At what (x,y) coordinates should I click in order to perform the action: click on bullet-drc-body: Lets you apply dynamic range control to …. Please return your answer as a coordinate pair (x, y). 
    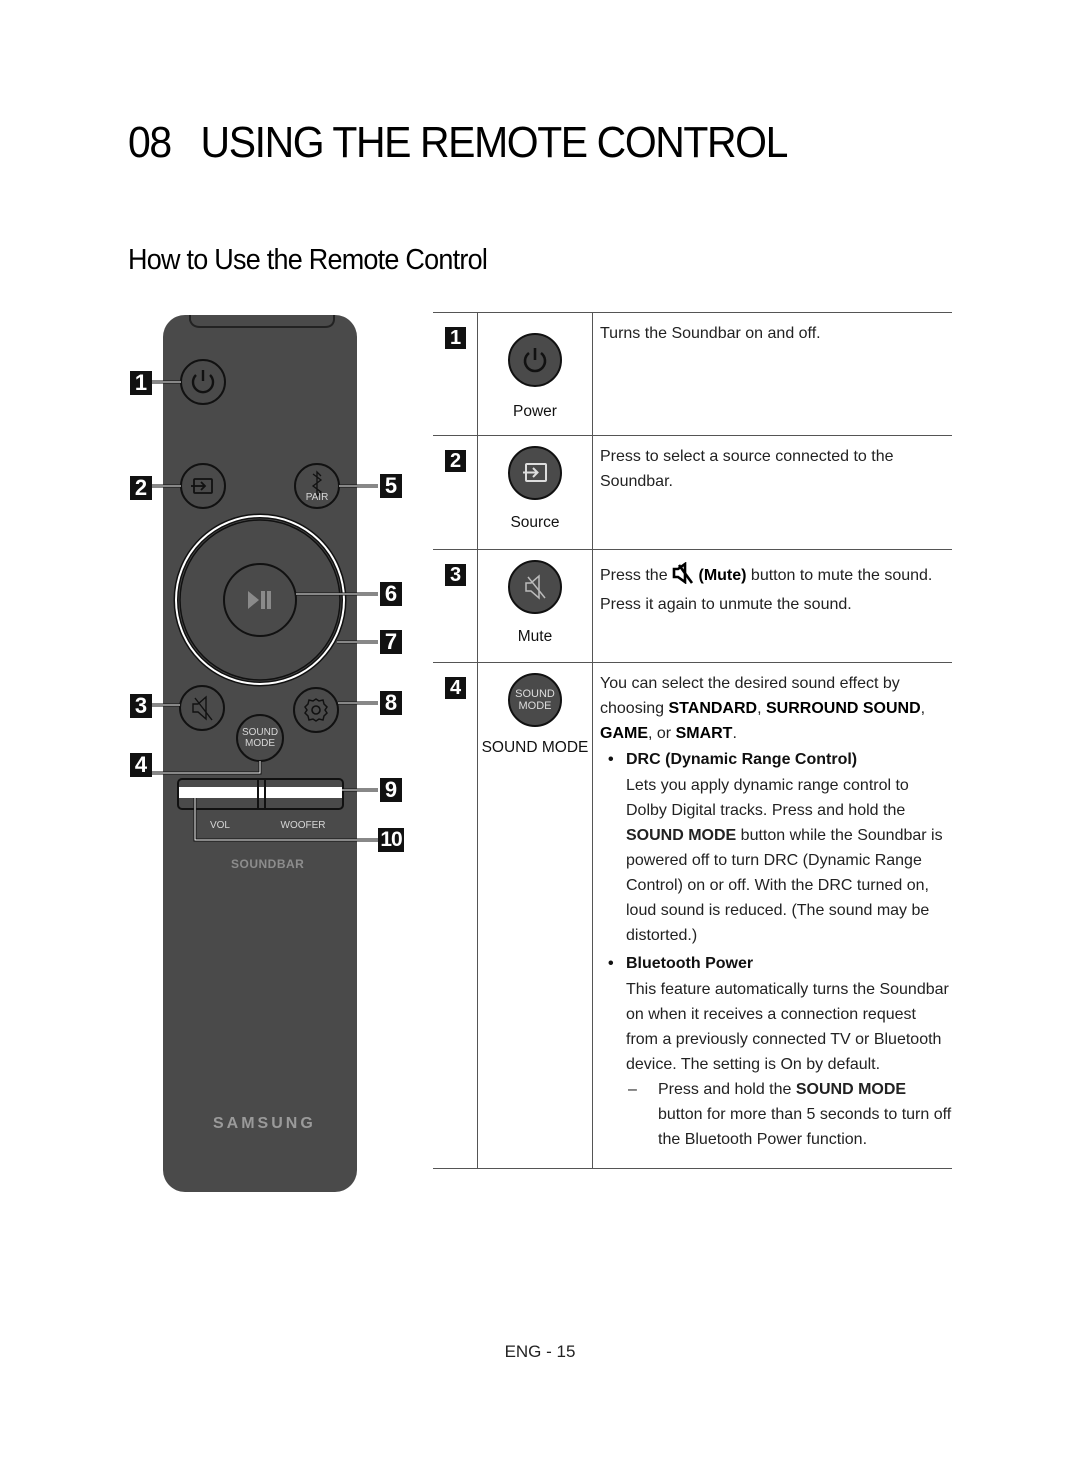
    Looking at the image, I should click on (776, 860).